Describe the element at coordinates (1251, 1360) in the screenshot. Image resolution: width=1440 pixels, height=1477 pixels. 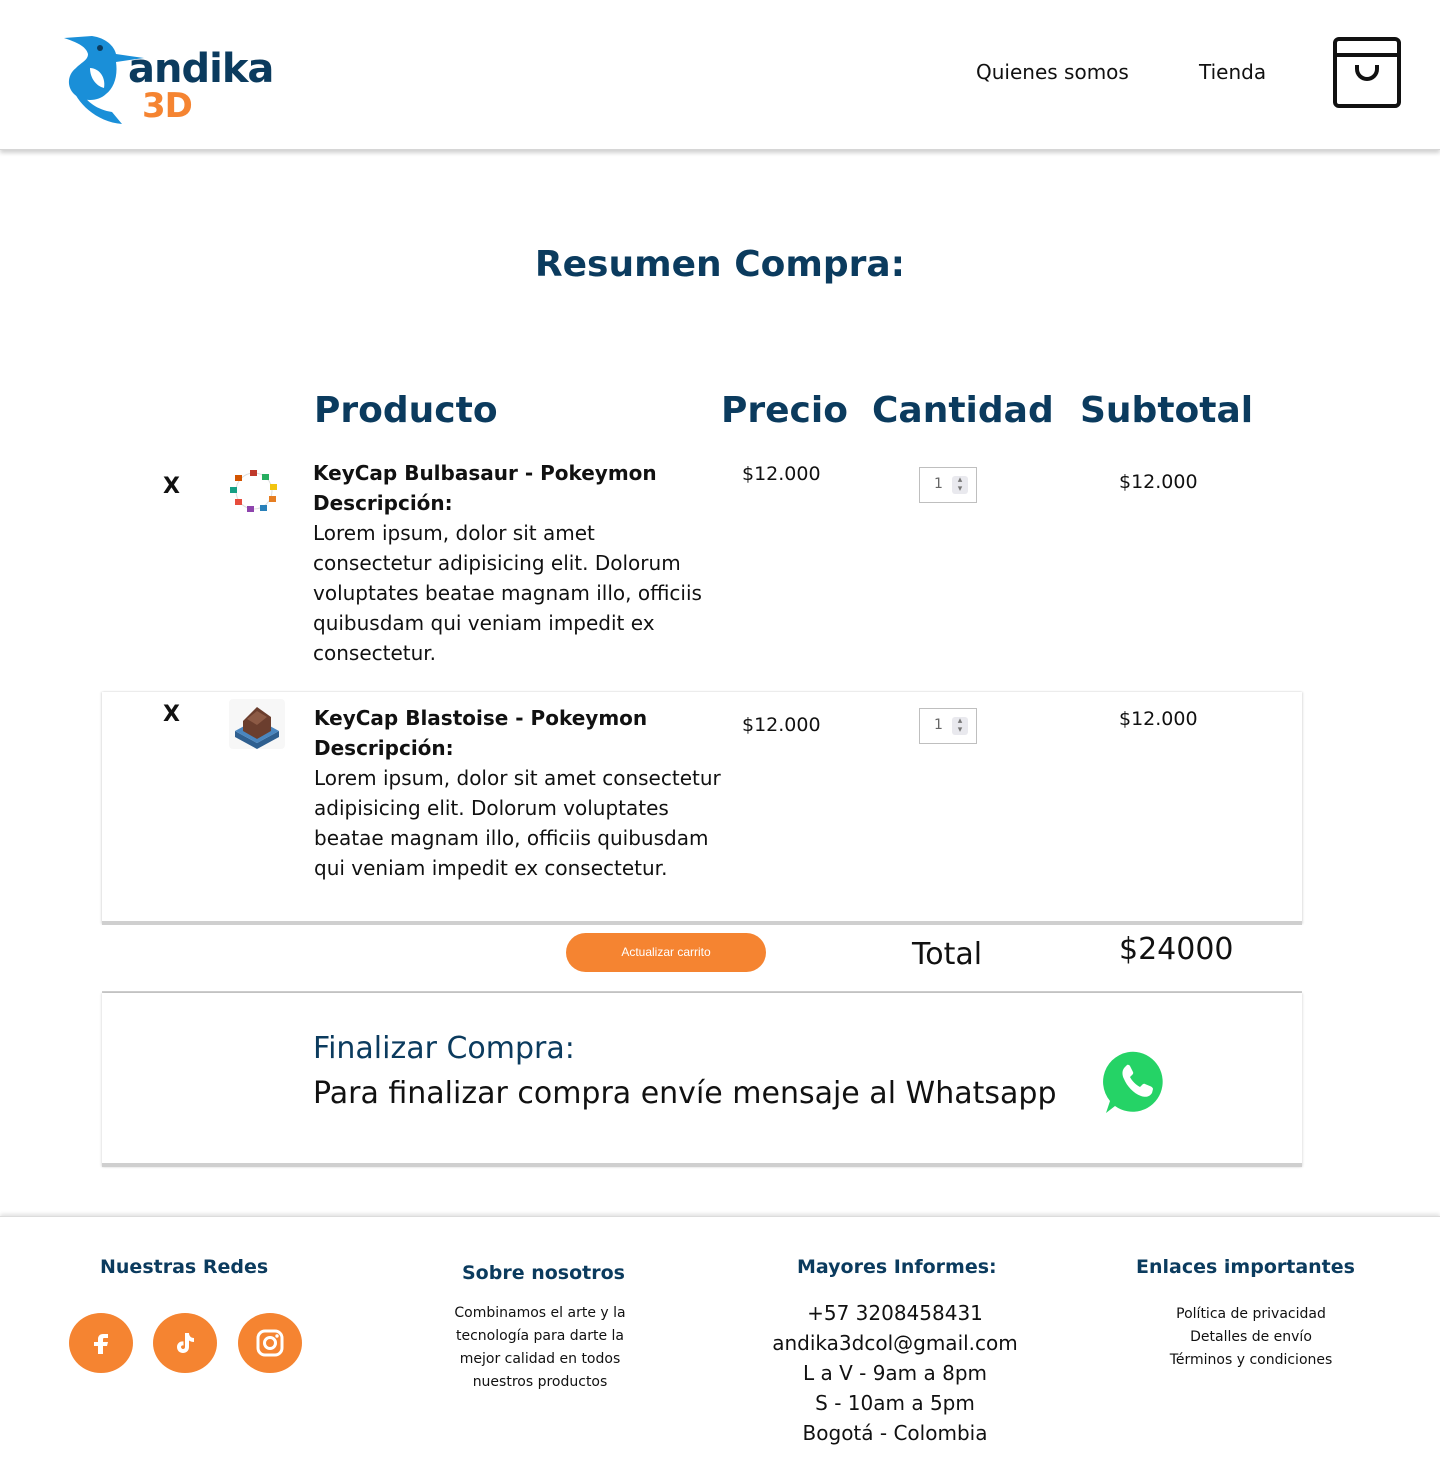
I see `link-terms-conditions: Términos y condiciones` at that location.